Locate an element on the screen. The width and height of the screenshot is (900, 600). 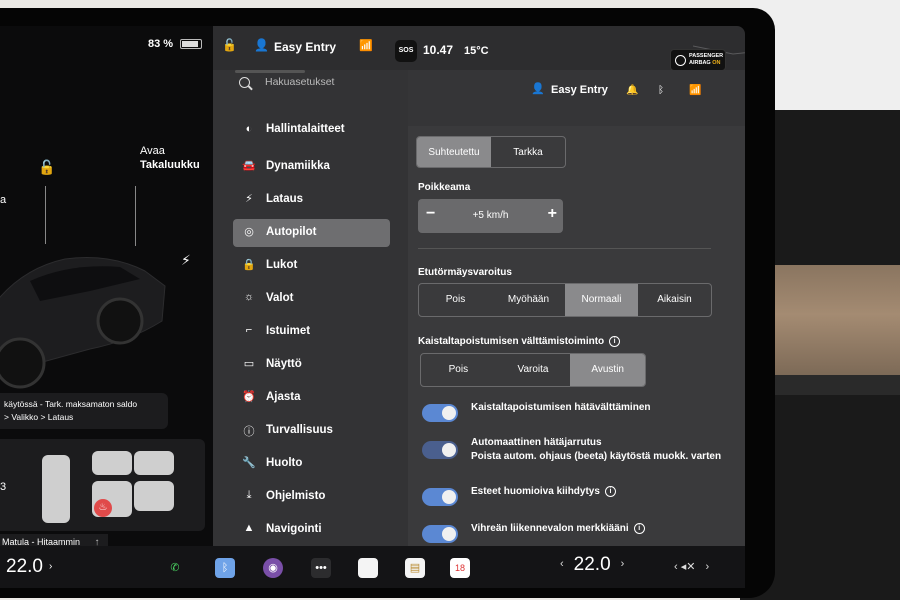
sos-button: SOS is located at coordinates (406, 51).